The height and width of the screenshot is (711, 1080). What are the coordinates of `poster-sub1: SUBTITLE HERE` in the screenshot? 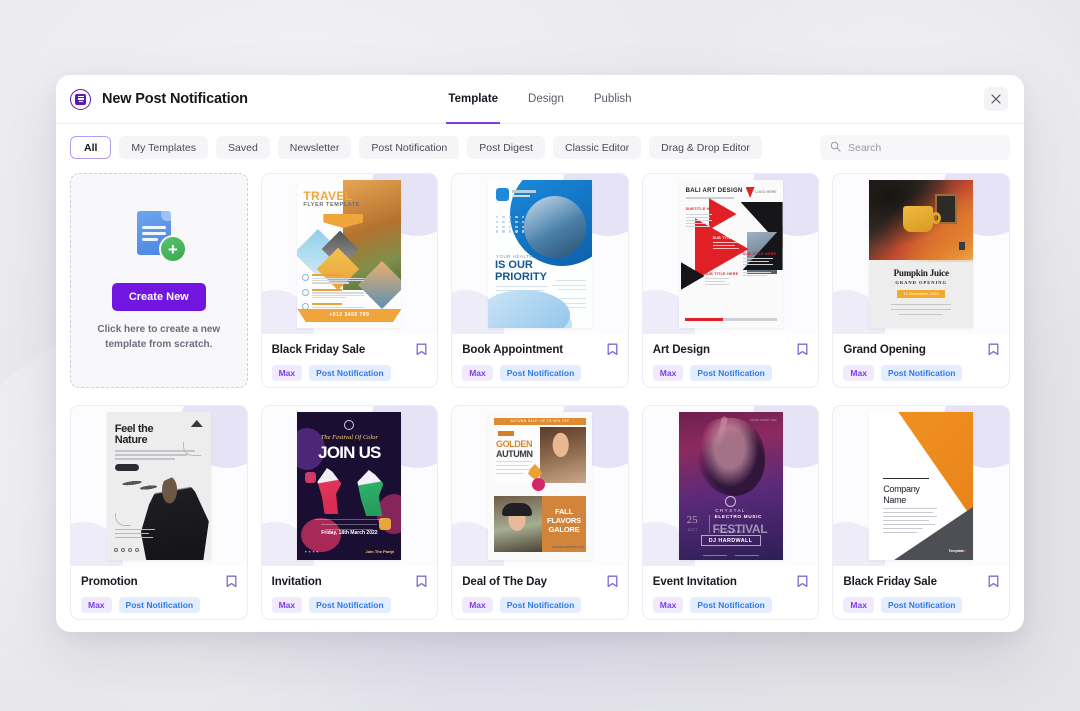 It's located at (702, 209).